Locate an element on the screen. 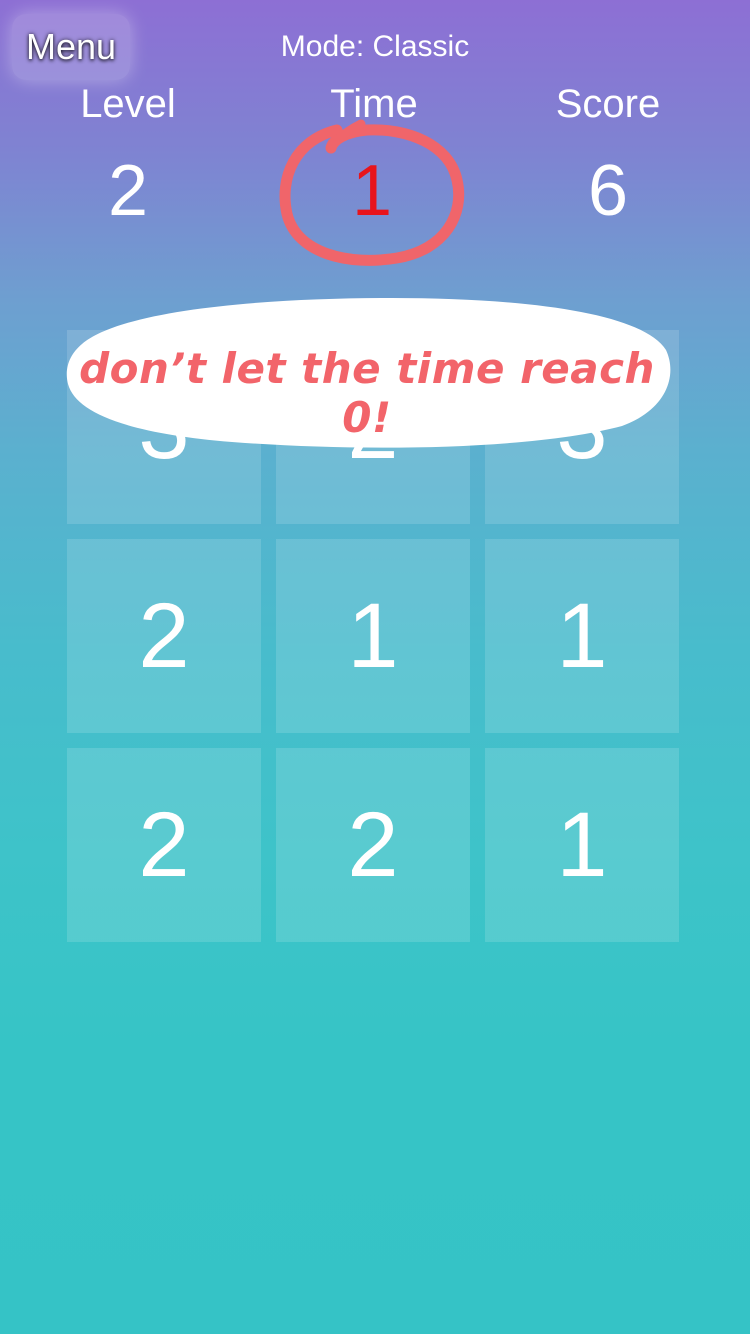 This screenshot has height=1334, width=750. score-value: 6 is located at coordinates (608, 191).